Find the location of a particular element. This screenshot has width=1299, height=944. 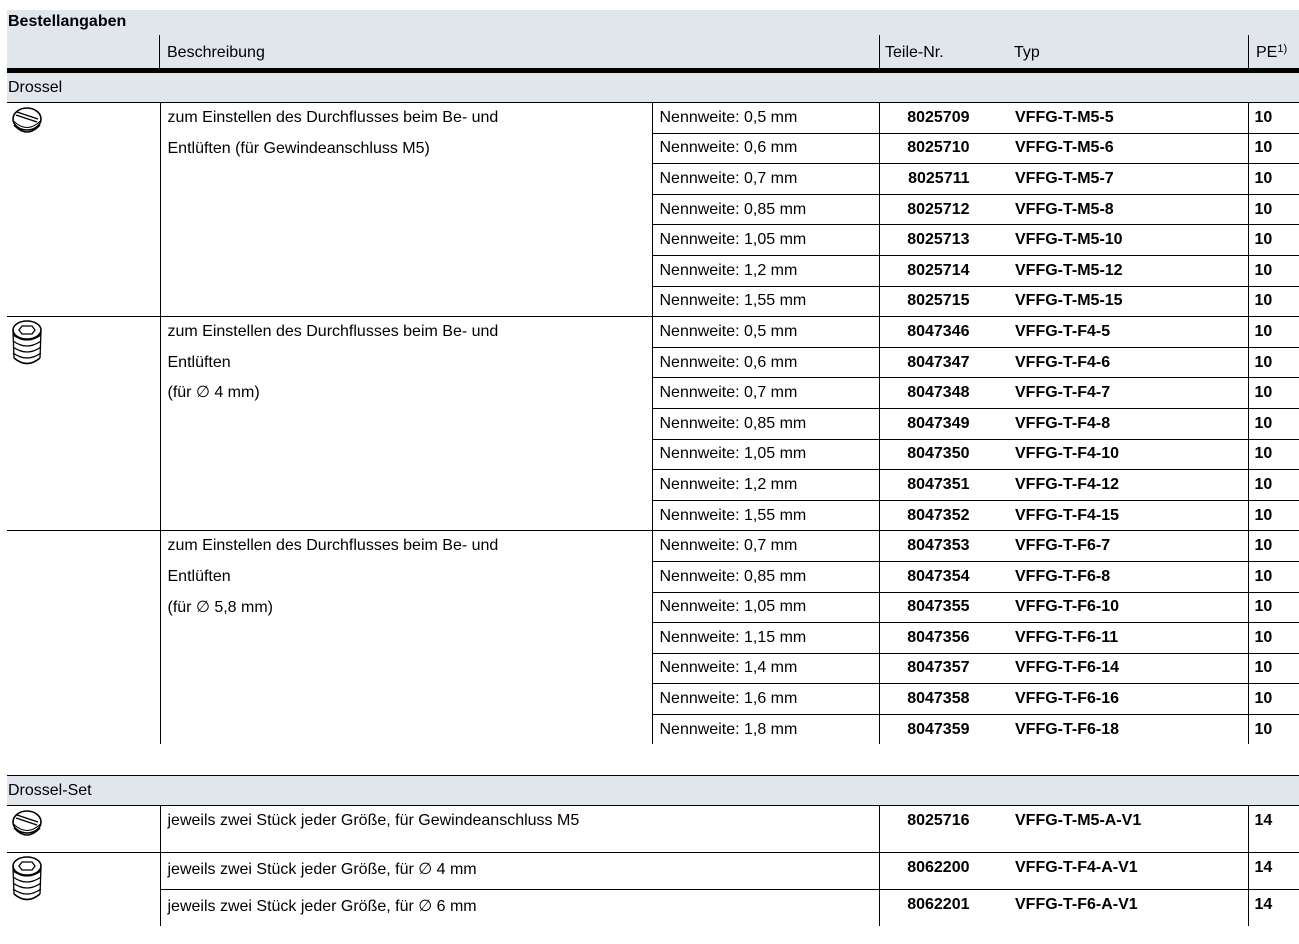

part-number-cell: 8047356 is located at coordinates (943, 638).